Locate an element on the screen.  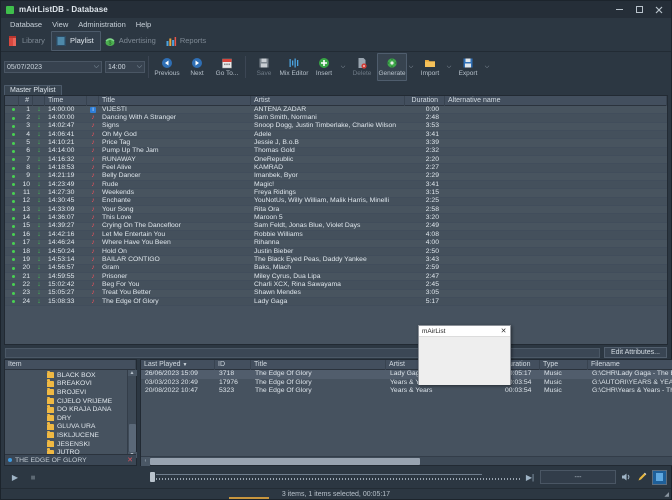
next-button: Next is located at coordinates (197, 67).